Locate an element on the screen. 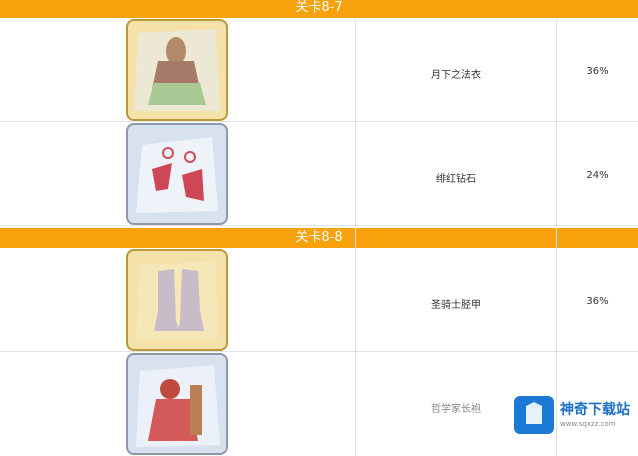 The height and width of the screenshot is (456, 638). stage-title: 关卡8-8 is located at coordinates (319, 237).